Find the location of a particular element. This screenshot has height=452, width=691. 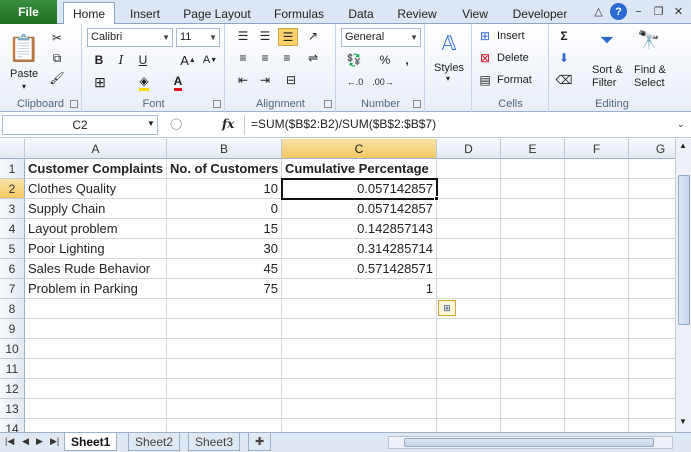

cell-g12 is located at coordinates (652, 389).